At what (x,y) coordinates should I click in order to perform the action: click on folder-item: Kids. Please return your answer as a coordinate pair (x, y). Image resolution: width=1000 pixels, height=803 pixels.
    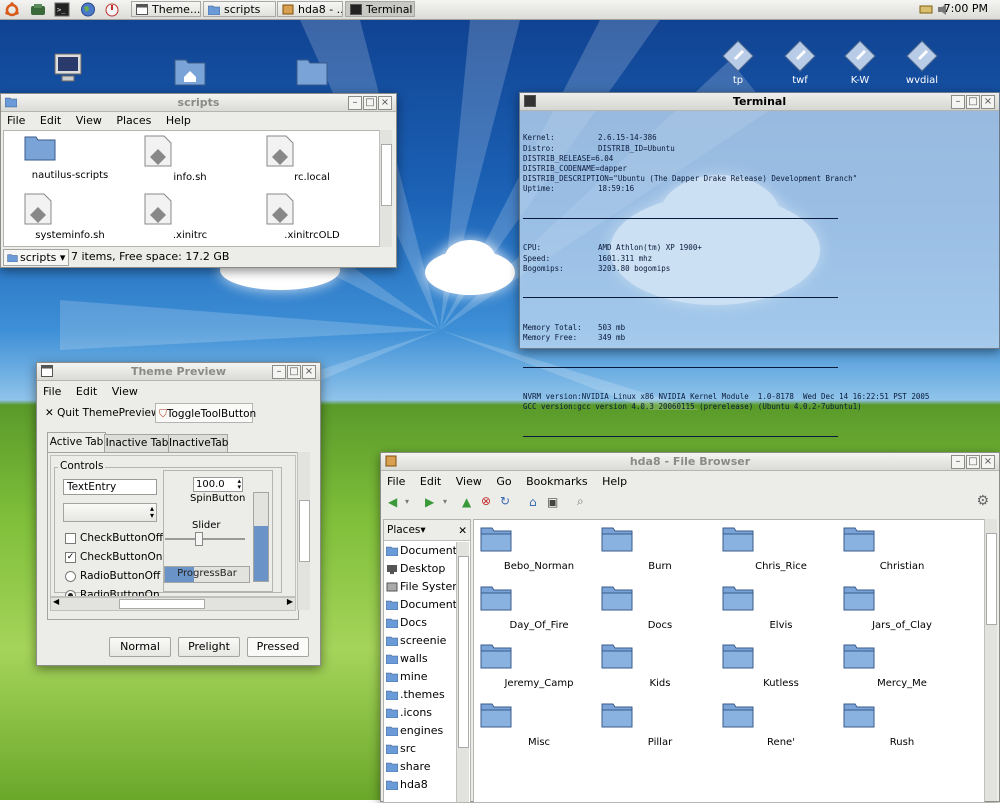
    Looking at the image, I should click on (660, 666).